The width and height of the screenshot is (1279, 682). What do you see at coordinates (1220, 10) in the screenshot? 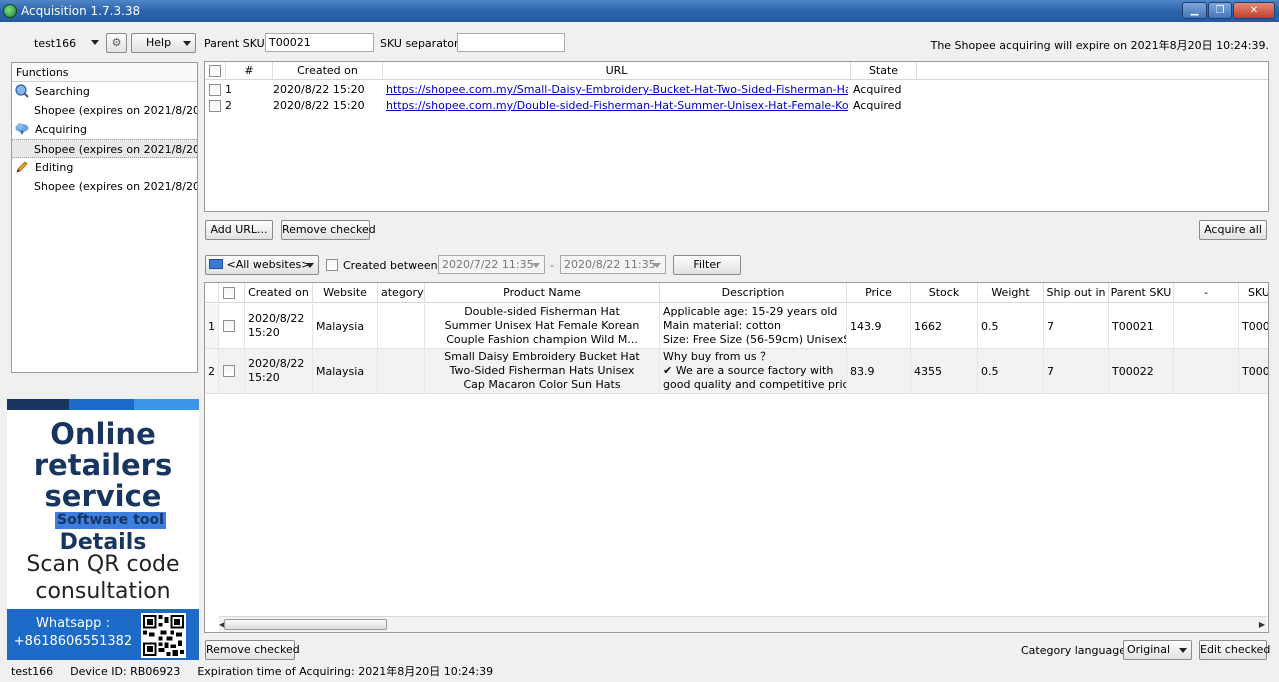
I see `maximize-button: ❐` at bounding box center [1220, 10].